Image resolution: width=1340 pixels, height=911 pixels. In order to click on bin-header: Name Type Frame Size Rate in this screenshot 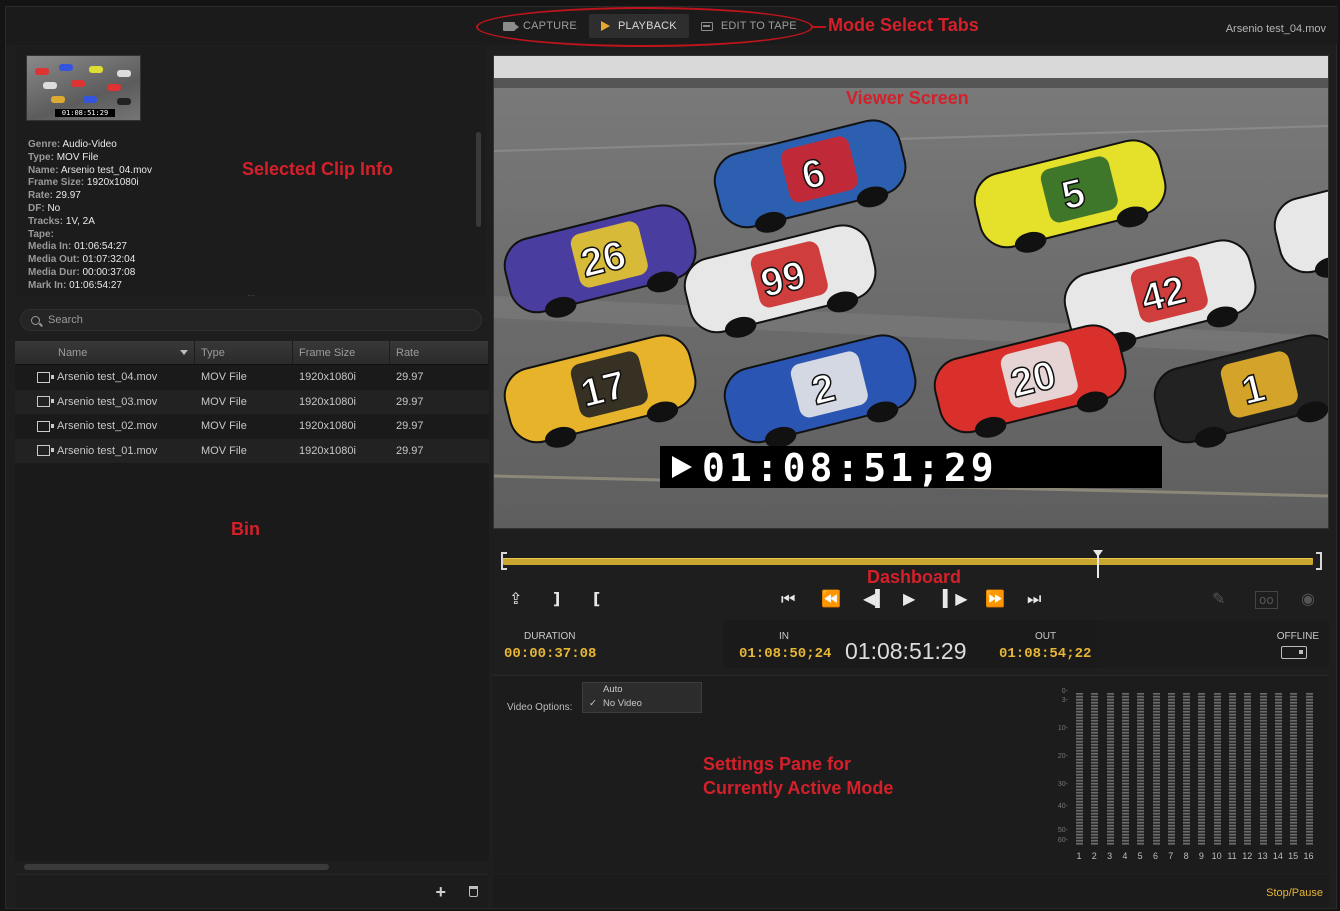, I will do `click(252, 353)`.